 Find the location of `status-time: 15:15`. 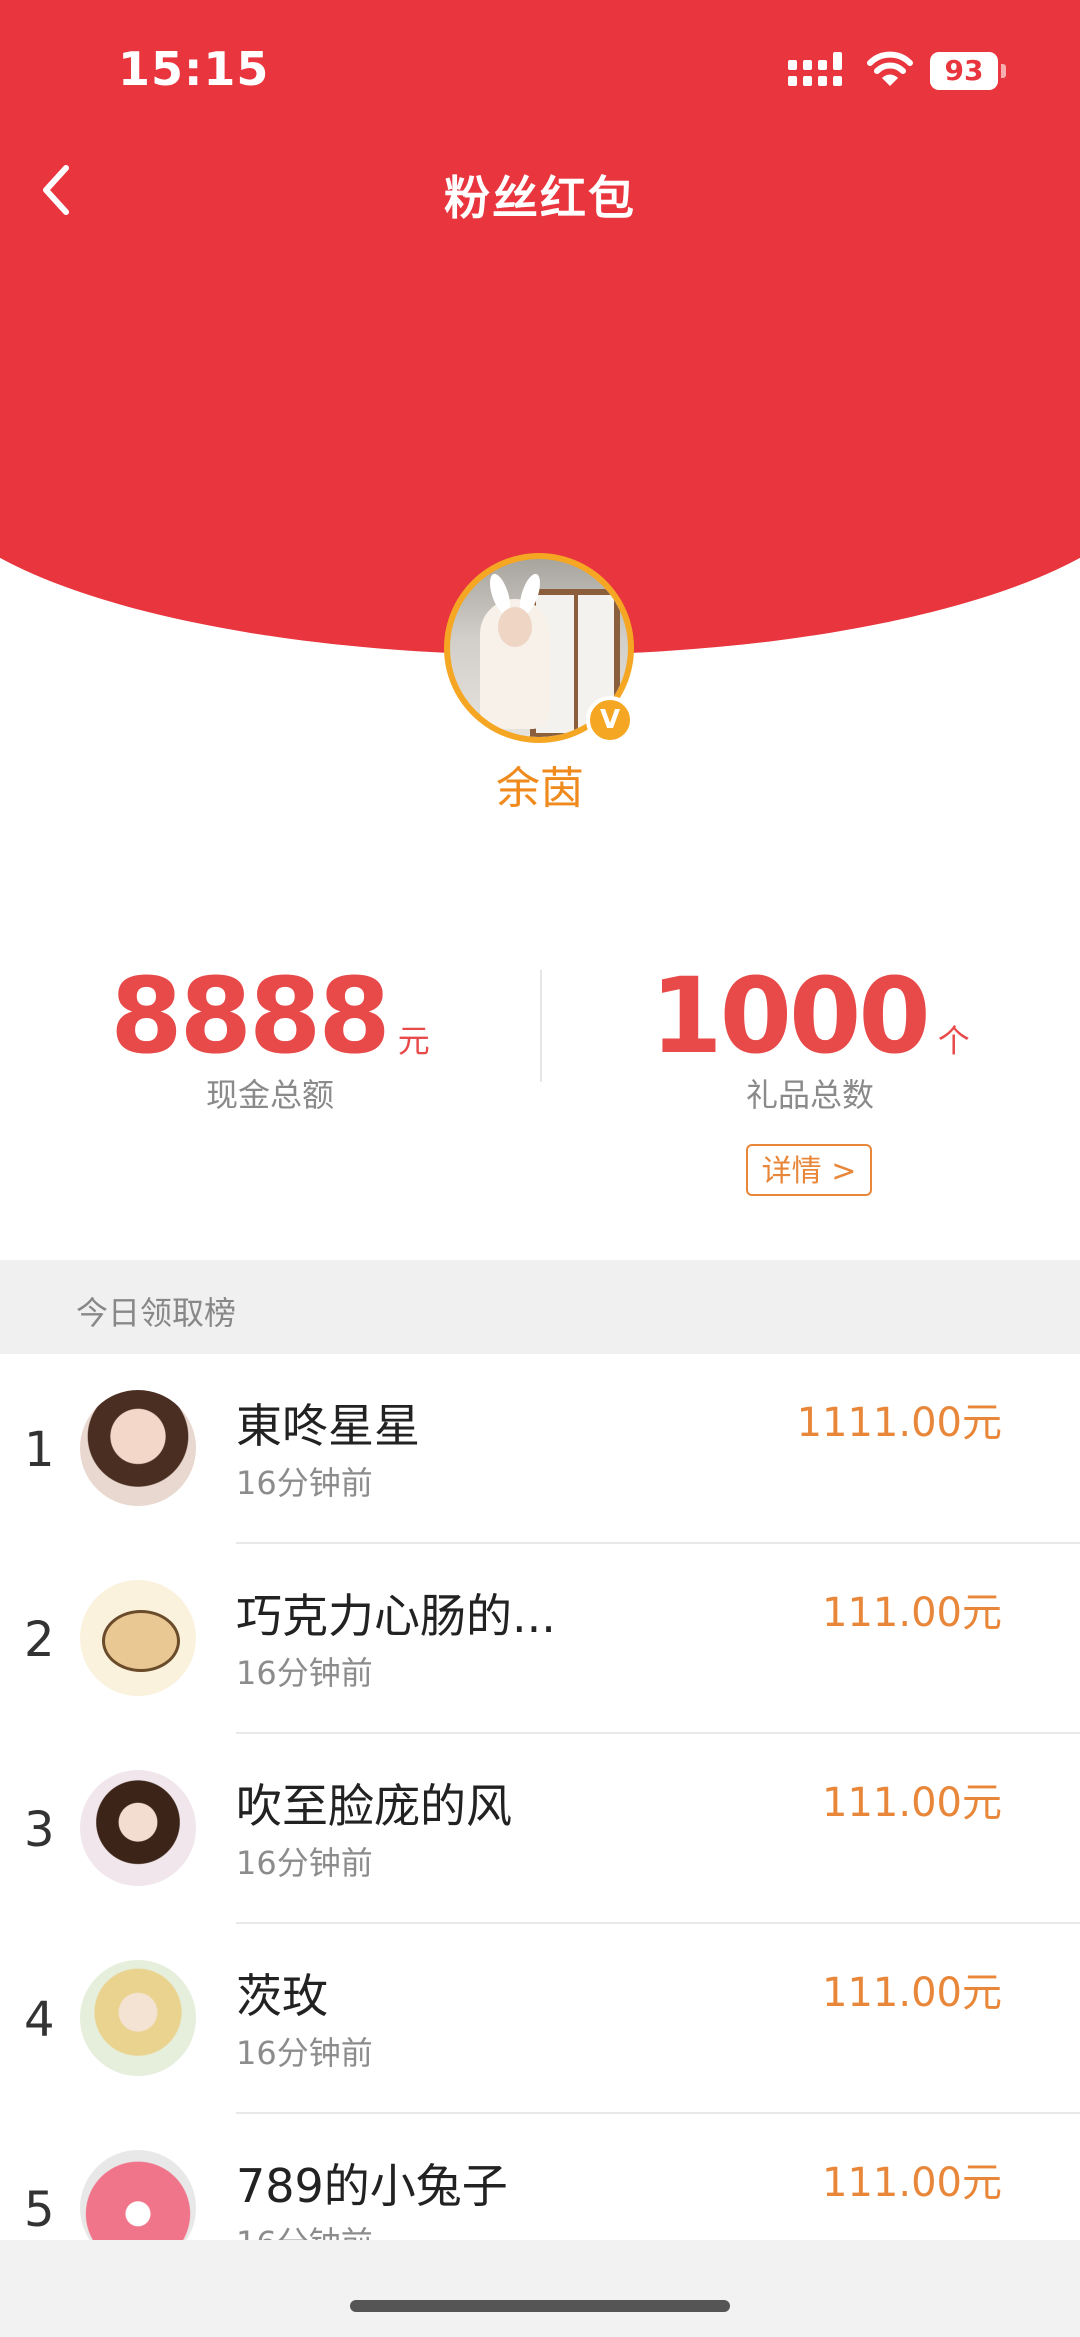

status-time: 15:15 is located at coordinates (194, 69).